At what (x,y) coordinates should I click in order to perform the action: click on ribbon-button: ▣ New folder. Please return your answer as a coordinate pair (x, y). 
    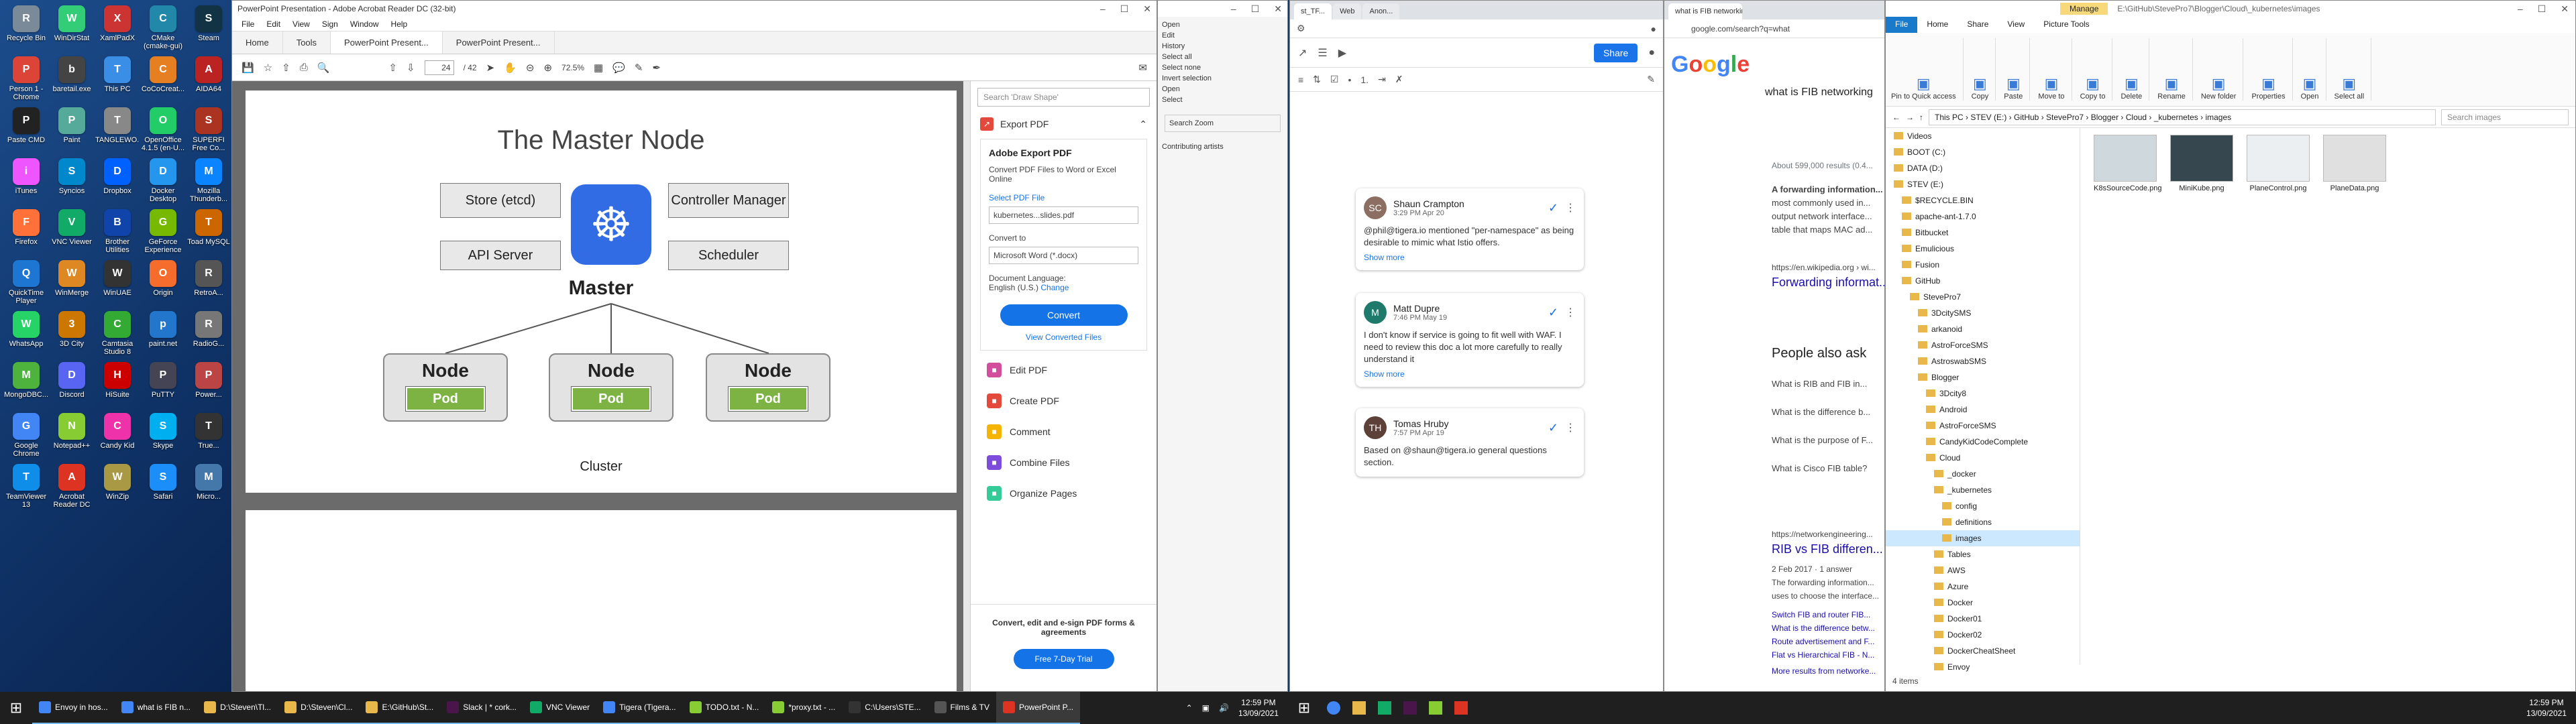
    Looking at the image, I should click on (2222, 69).